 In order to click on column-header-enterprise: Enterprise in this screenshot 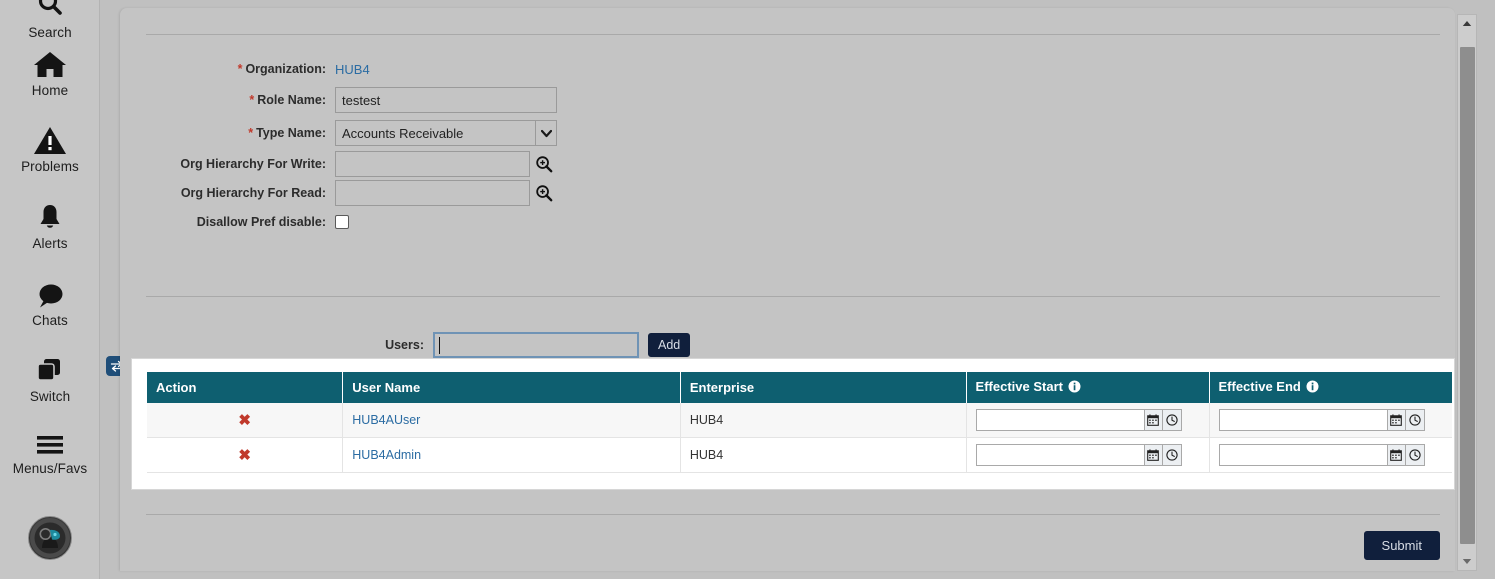, I will do `click(823, 387)`.